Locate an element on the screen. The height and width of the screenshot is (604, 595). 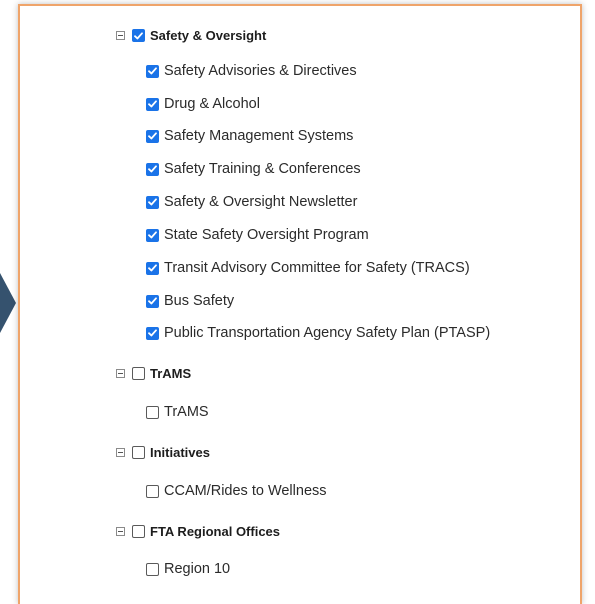
list-item: State Safety Oversight Program is located at coordinates (257, 235).